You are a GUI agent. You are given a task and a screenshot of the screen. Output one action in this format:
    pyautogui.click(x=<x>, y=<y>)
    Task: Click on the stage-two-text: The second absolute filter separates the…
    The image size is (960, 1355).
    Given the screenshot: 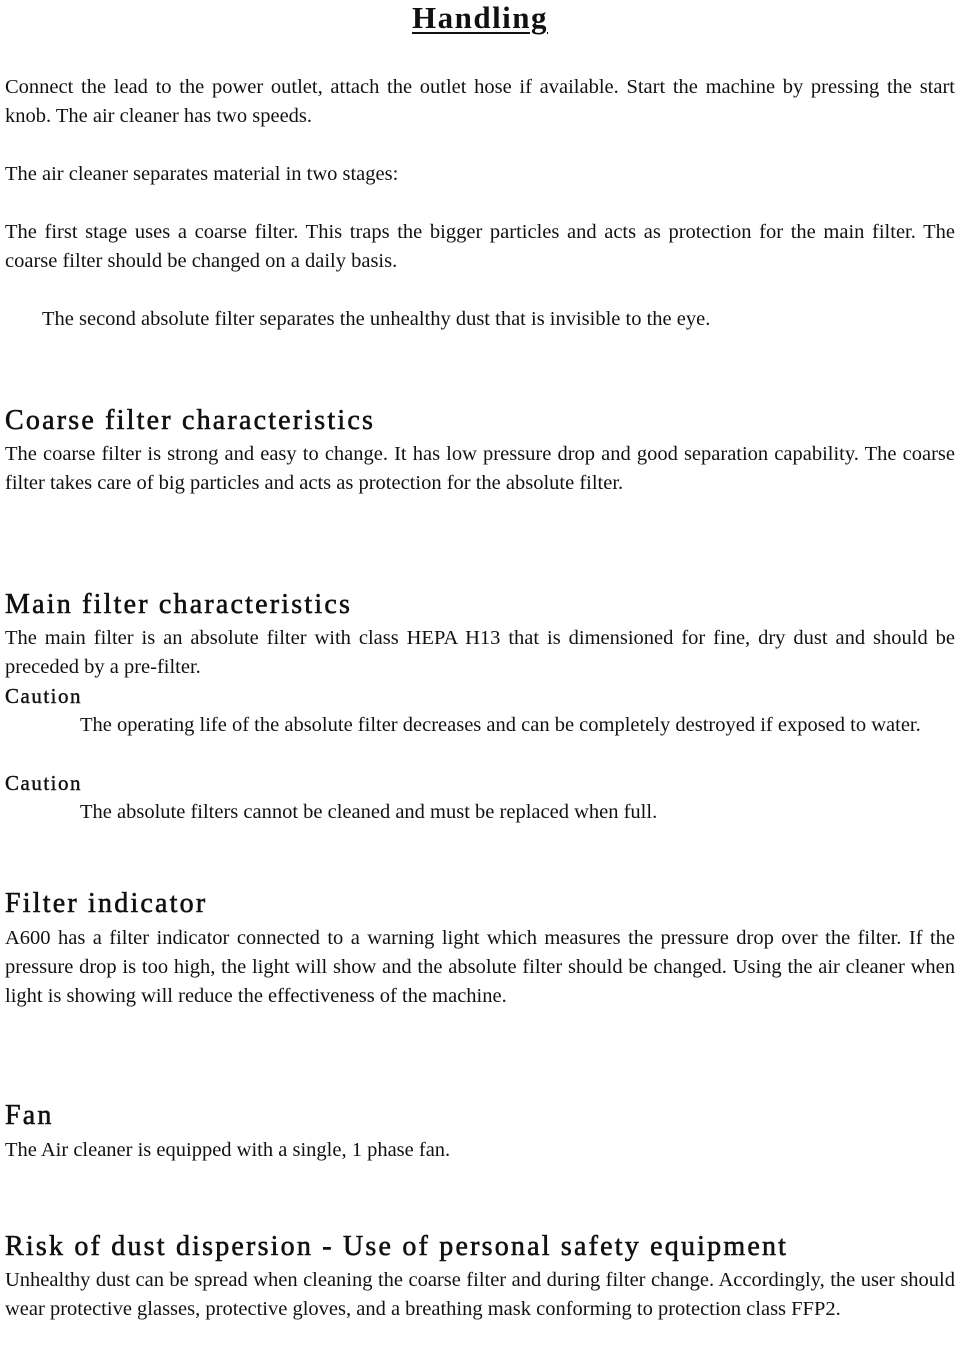 What is the action you would take?
    pyautogui.click(x=376, y=319)
    